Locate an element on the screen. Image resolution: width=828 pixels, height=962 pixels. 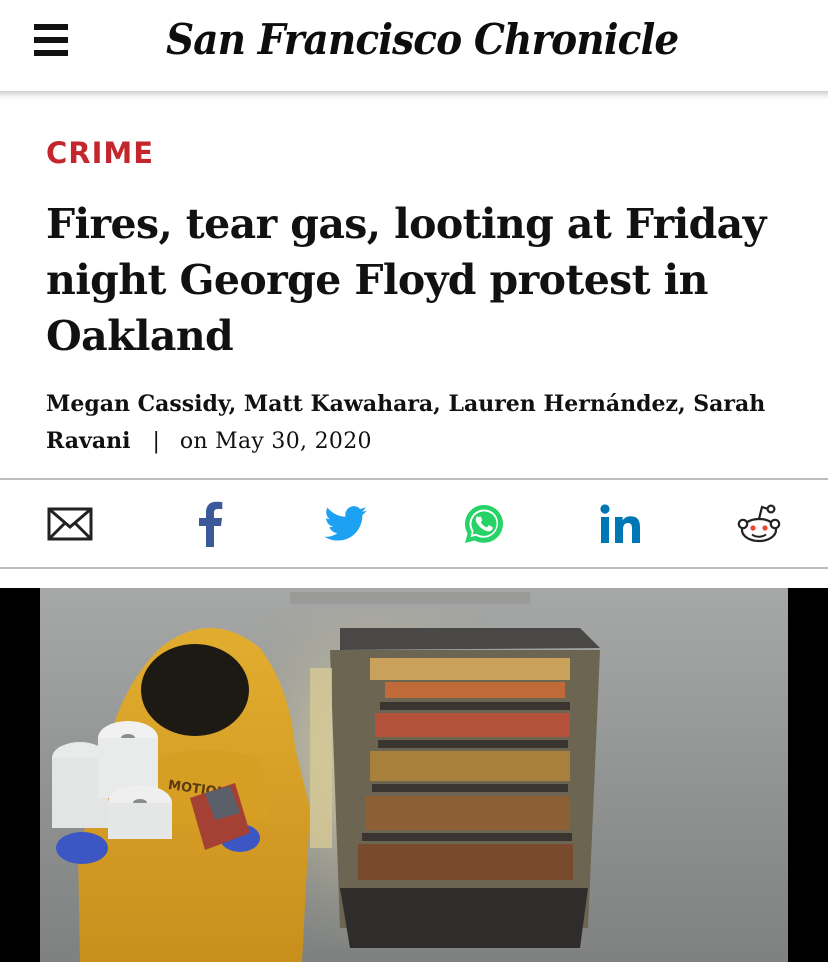
site-header: San Francisco Chronicle is located at coordinates (414, 46).